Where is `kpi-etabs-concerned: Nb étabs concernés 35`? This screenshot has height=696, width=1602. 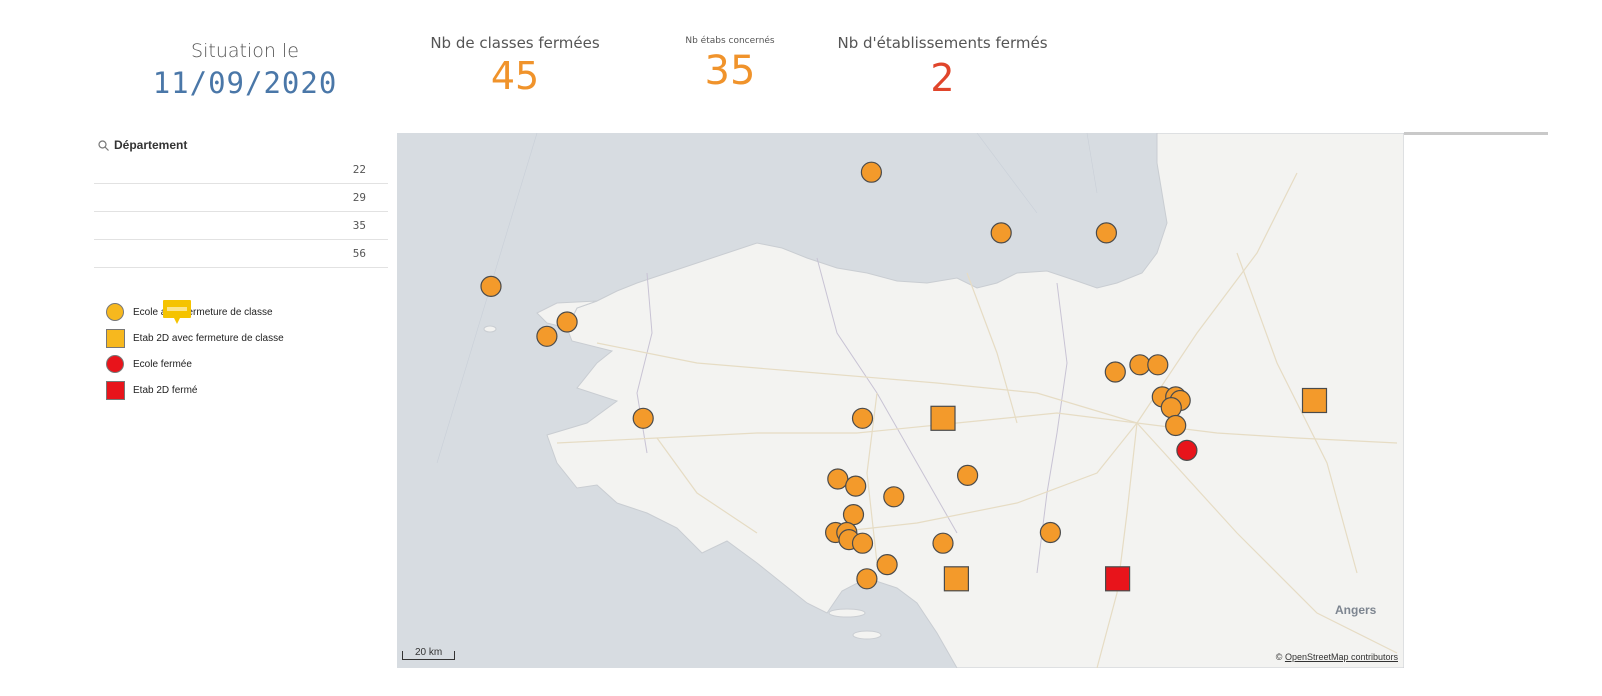 kpi-etabs-concerned: Nb étabs concernés 35 is located at coordinates (730, 65).